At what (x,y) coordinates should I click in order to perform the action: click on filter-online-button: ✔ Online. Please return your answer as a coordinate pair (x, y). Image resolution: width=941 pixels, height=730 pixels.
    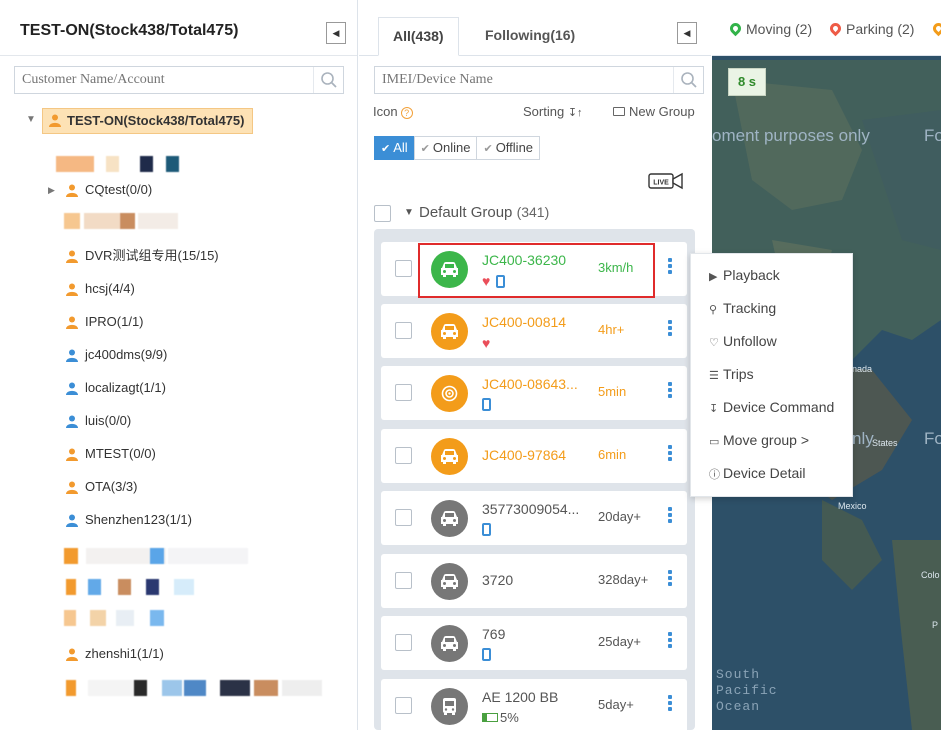
    Looking at the image, I should click on (445, 148).